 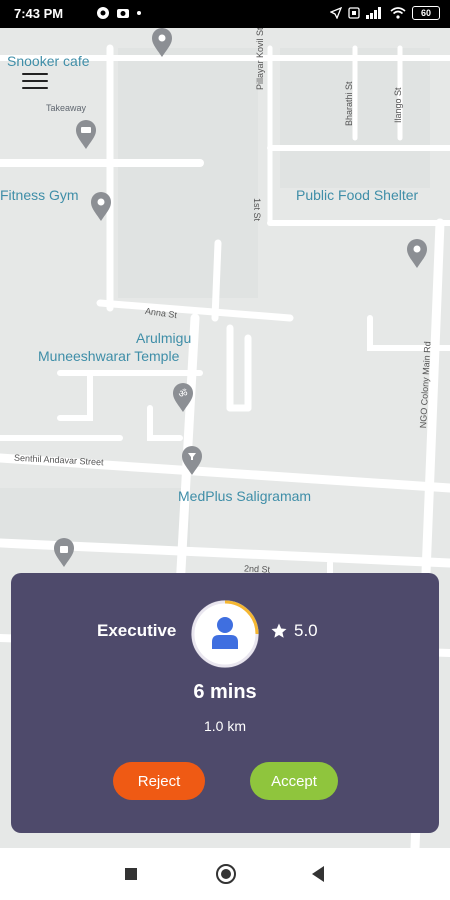 I want to click on shopping-pin-icon, so click(x=64, y=553).